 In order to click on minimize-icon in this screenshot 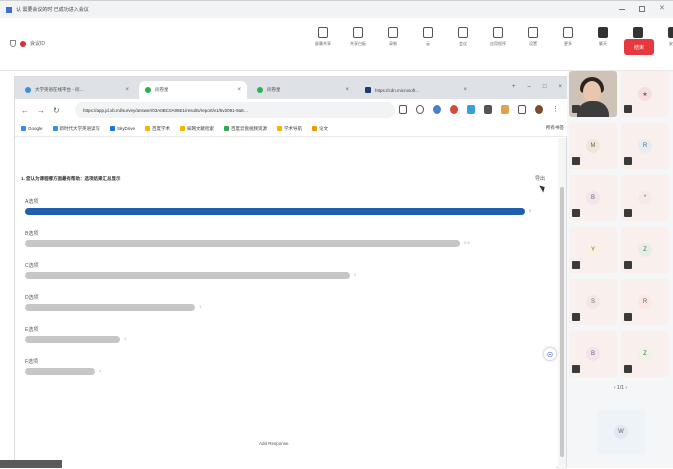, I will do `click(622, 8)`.